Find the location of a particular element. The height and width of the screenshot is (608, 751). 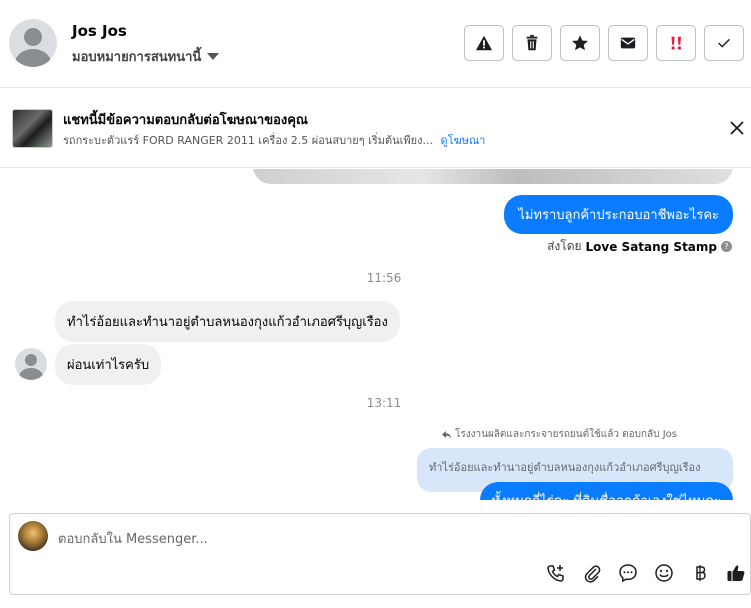

like-button is located at coordinates (736, 573).